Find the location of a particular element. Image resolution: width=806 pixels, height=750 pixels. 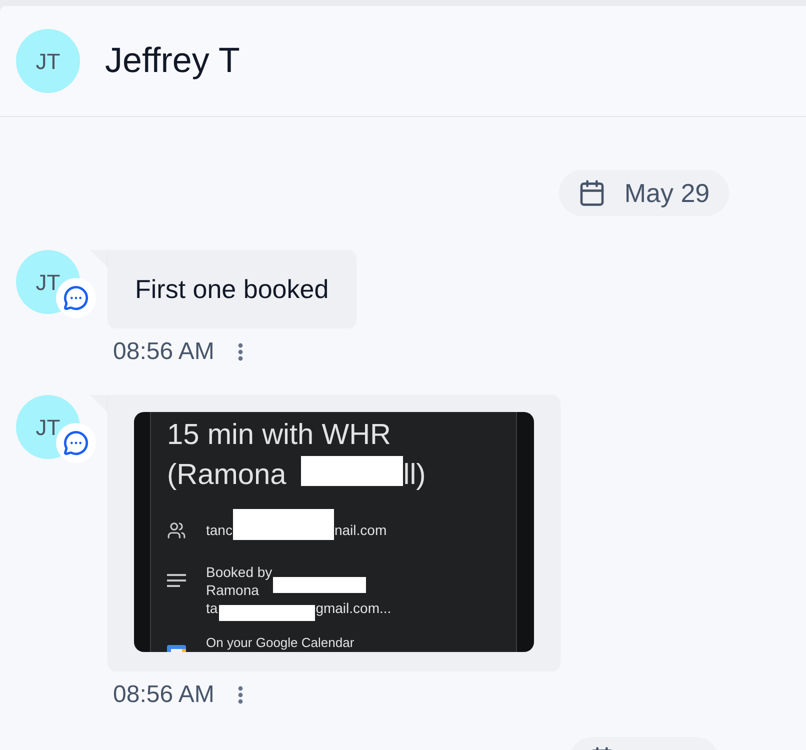

message-text: First one booked is located at coordinates (232, 288).